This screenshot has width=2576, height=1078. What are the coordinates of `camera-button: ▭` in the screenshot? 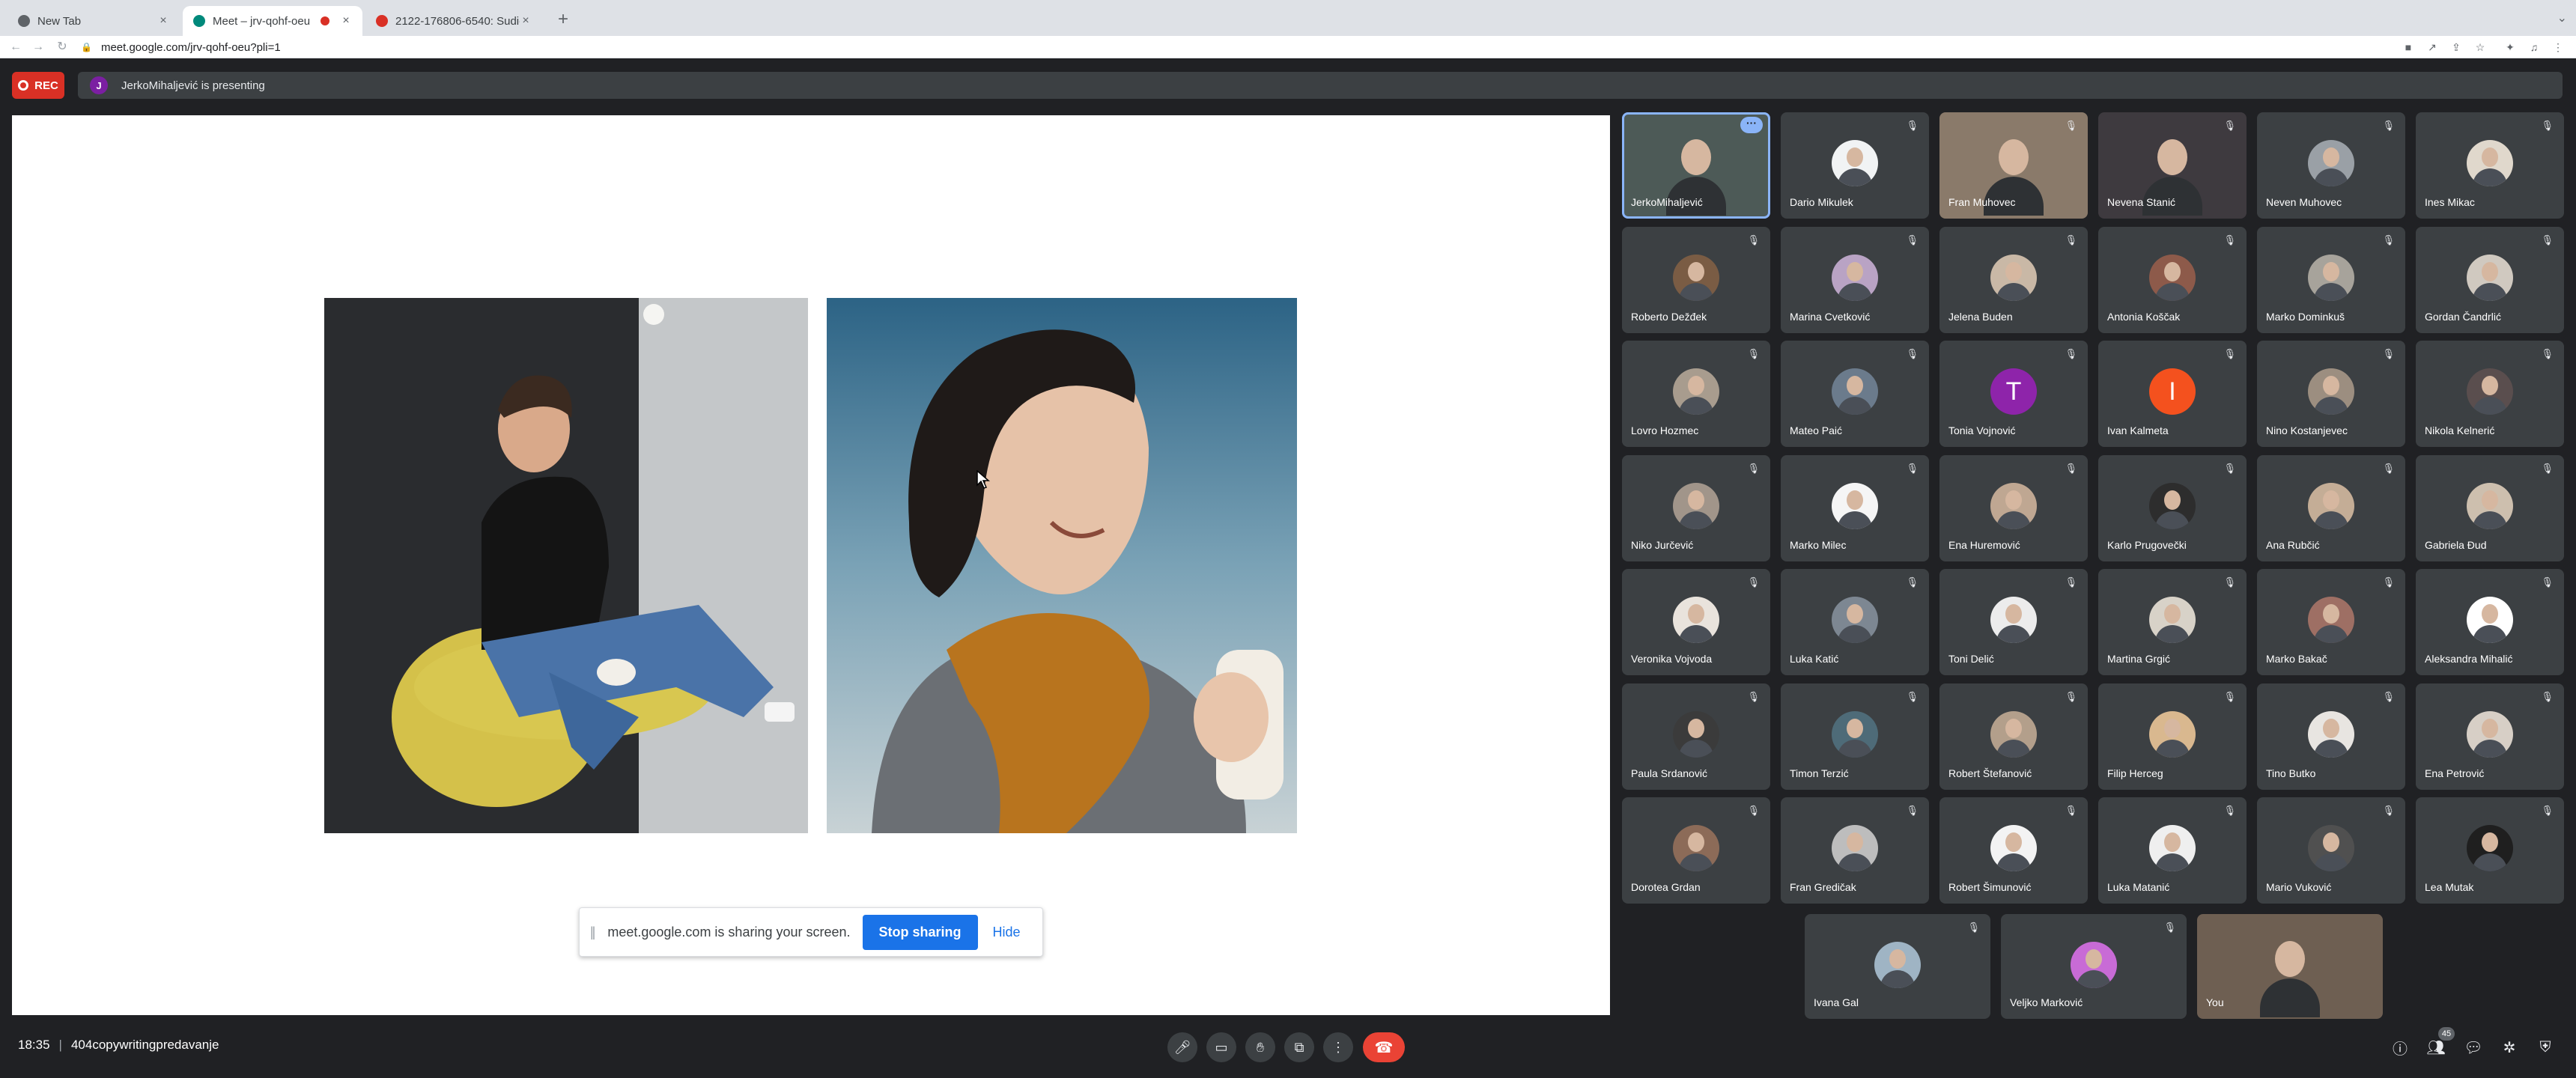 It's located at (1221, 1047).